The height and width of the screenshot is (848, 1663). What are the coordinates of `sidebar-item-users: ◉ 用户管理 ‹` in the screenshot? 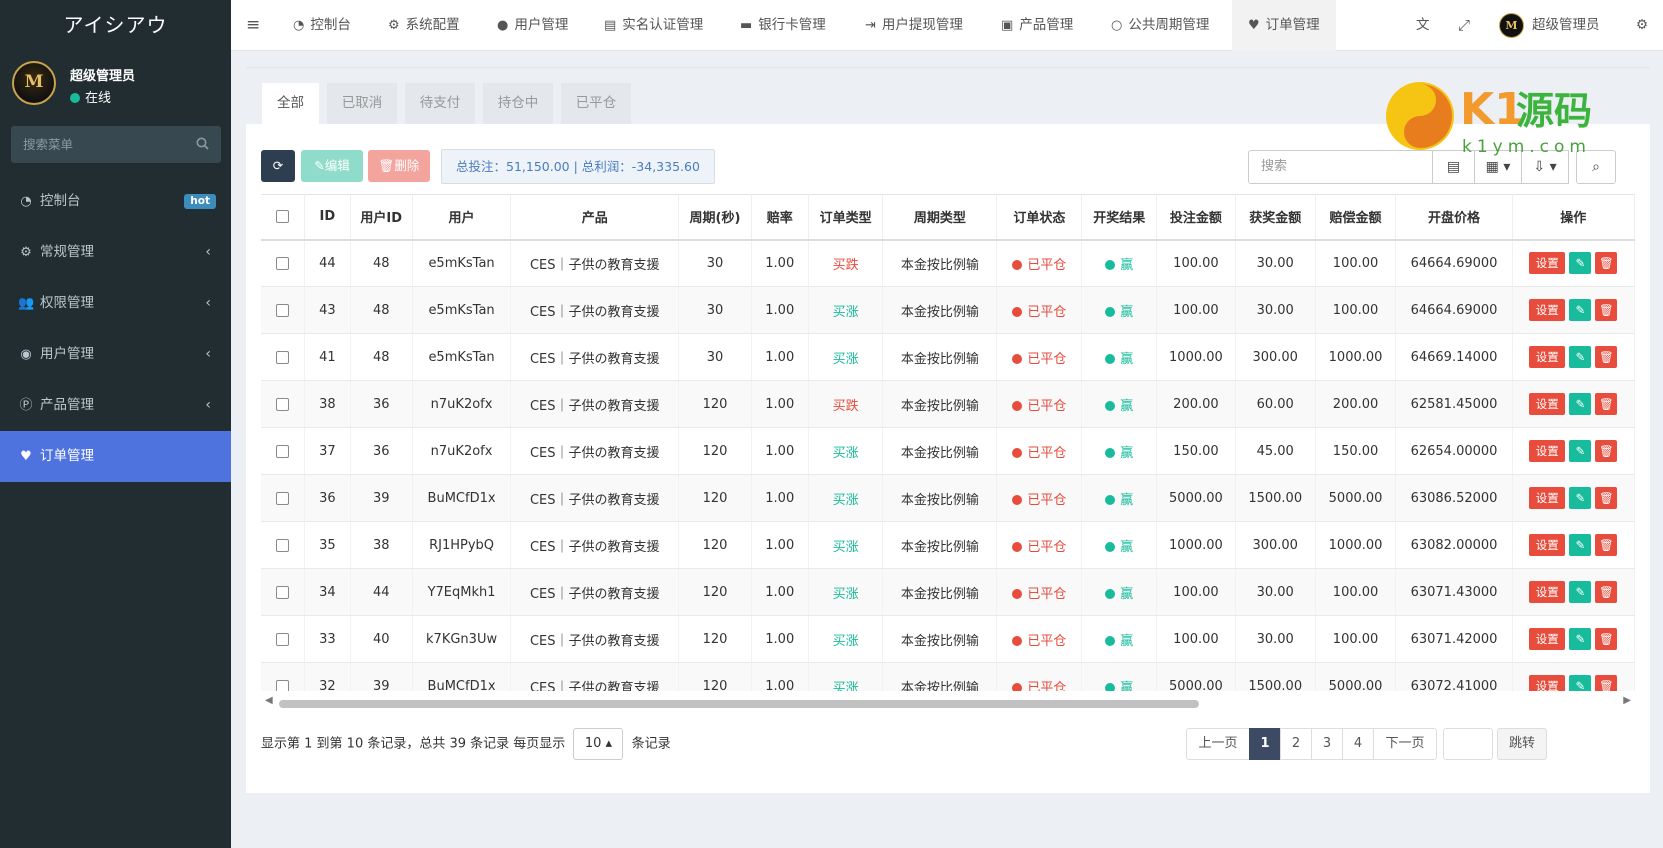 It's located at (115, 354).